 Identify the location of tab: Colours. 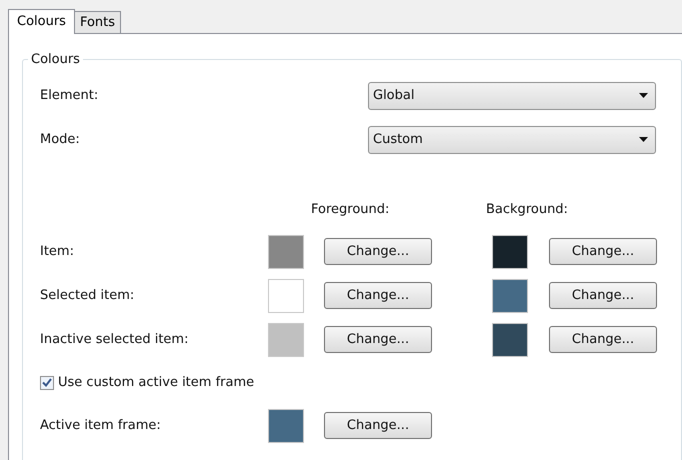
(41, 21).